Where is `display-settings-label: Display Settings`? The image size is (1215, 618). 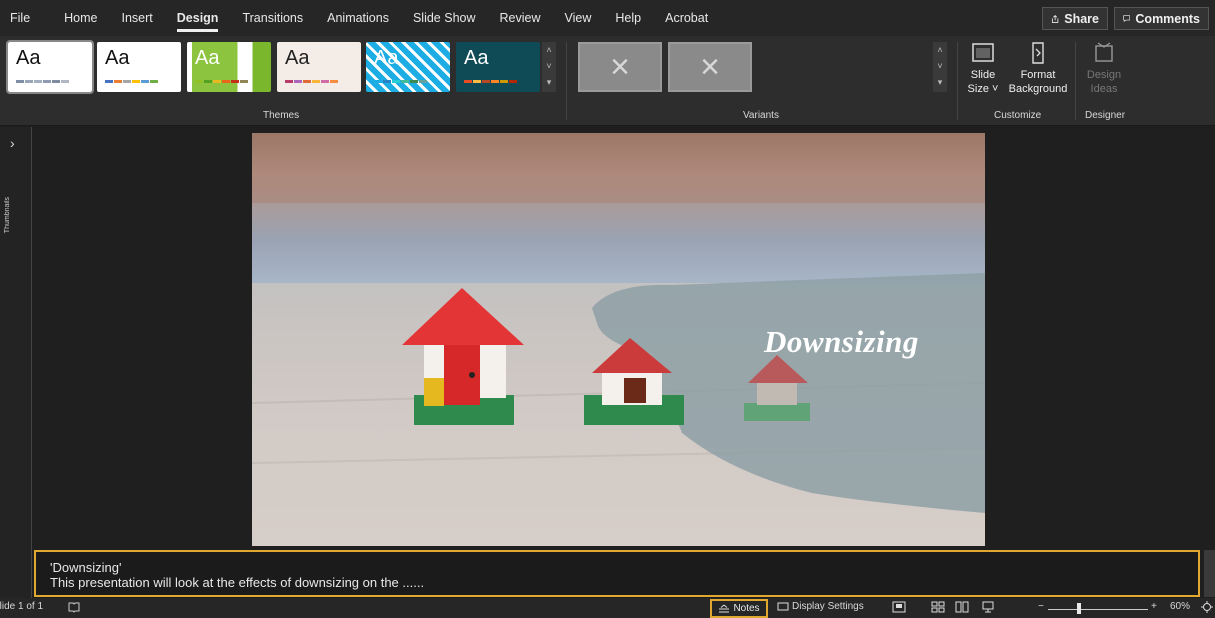
display-settings-label: Display Settings is located at coordinates (828, 606).